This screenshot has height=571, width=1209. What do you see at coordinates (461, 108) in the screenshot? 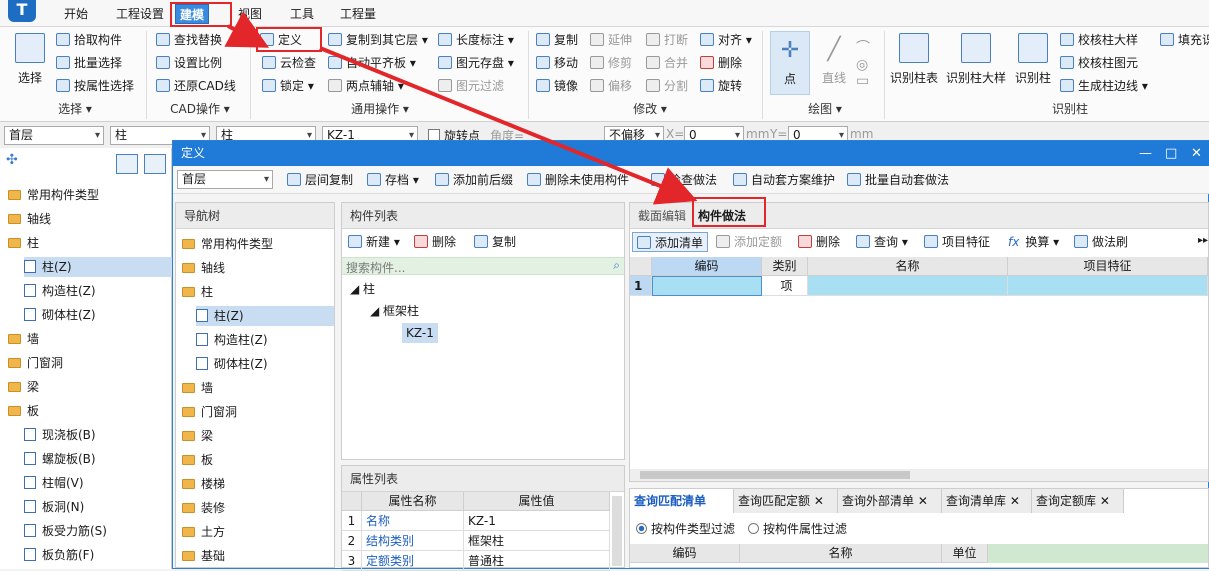
I see `annotation-arrow` at bounding box center [461, 108].